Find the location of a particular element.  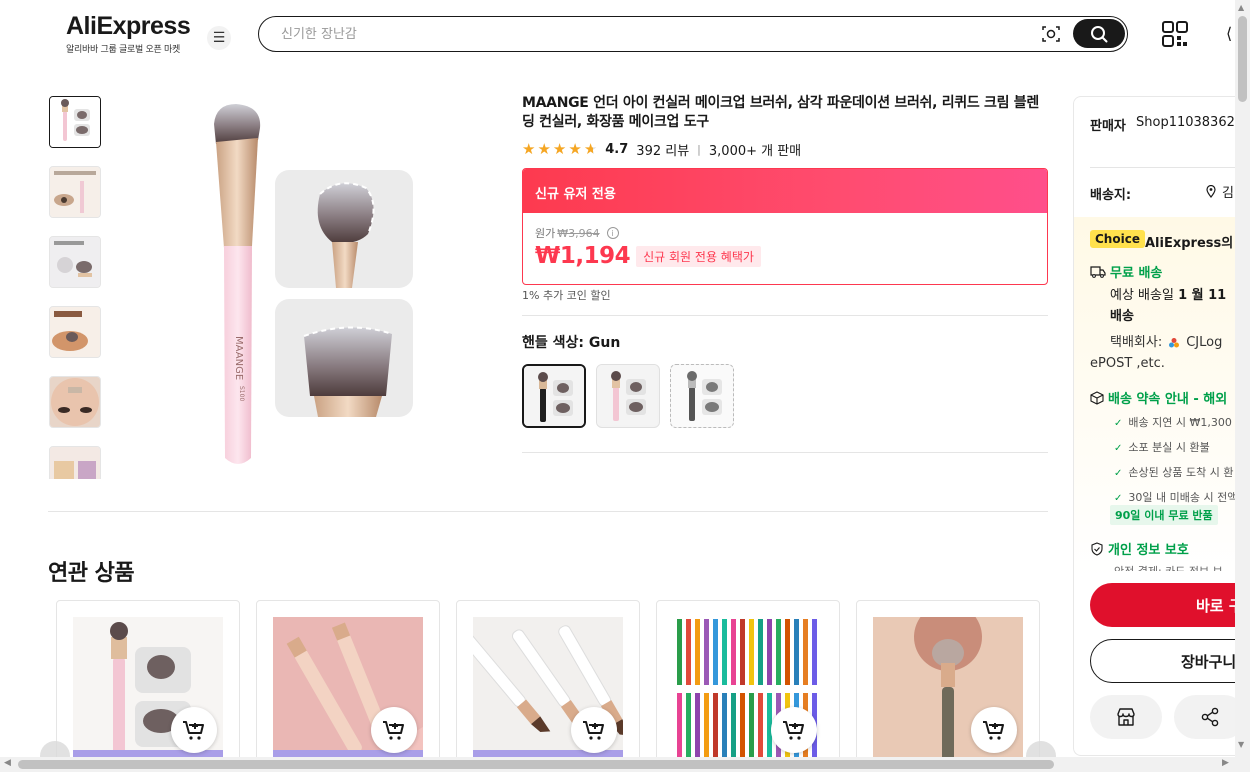

scroll-down-arrow-icon: ▼ is located at coordinates (1241, 744).